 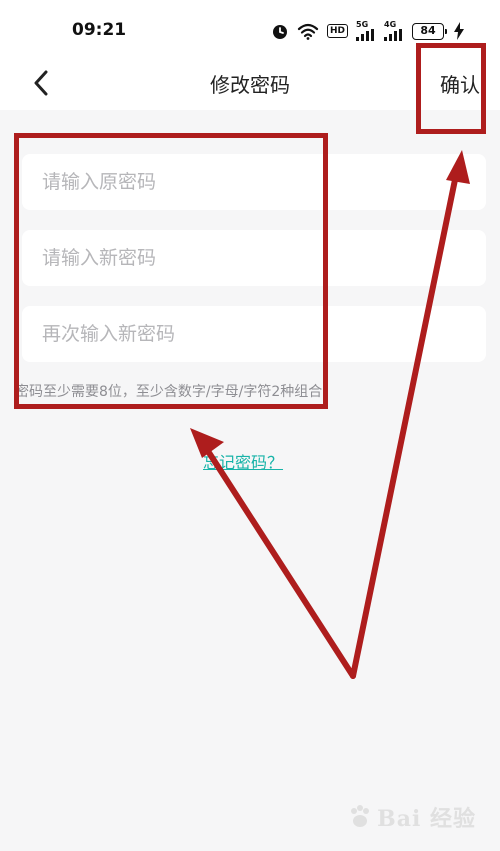 I want to click on alarm-icon, so click(x=280, y=31).